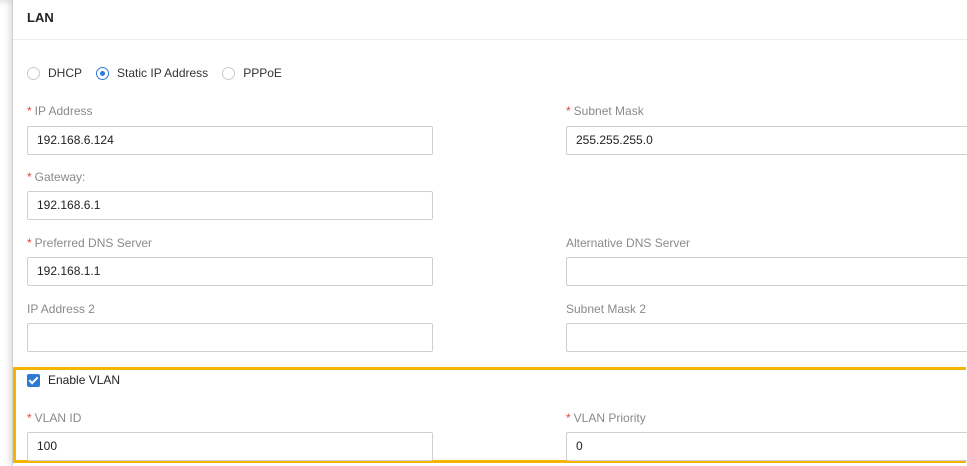 This screenshot has height=466, width=967. What do you see at coordinates (230, 140) in the screenshot?
I see `ip-address-input: 192.168.6.124` at bounding box center [230, 140].